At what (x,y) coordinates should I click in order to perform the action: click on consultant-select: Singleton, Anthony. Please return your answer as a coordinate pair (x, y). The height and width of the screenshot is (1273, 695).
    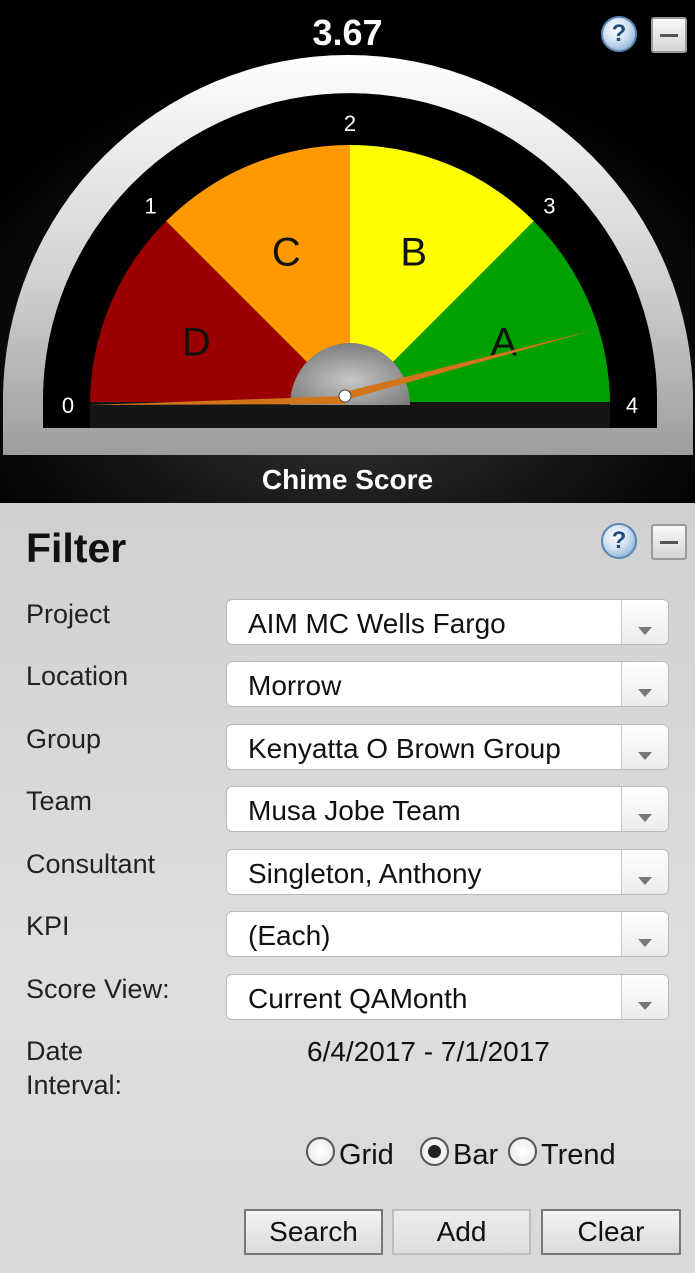
    Looking at the image, I should click on (447, 872).